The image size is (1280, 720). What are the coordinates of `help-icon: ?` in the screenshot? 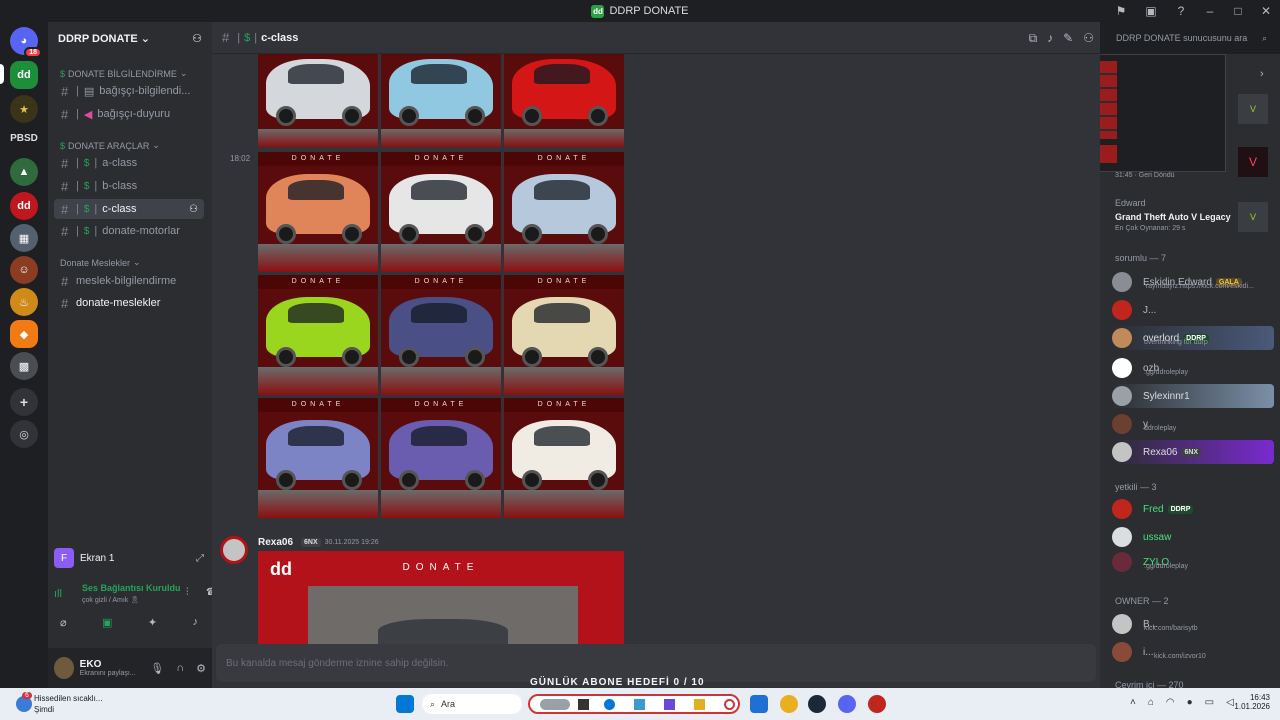 It's located at (1181, 11).